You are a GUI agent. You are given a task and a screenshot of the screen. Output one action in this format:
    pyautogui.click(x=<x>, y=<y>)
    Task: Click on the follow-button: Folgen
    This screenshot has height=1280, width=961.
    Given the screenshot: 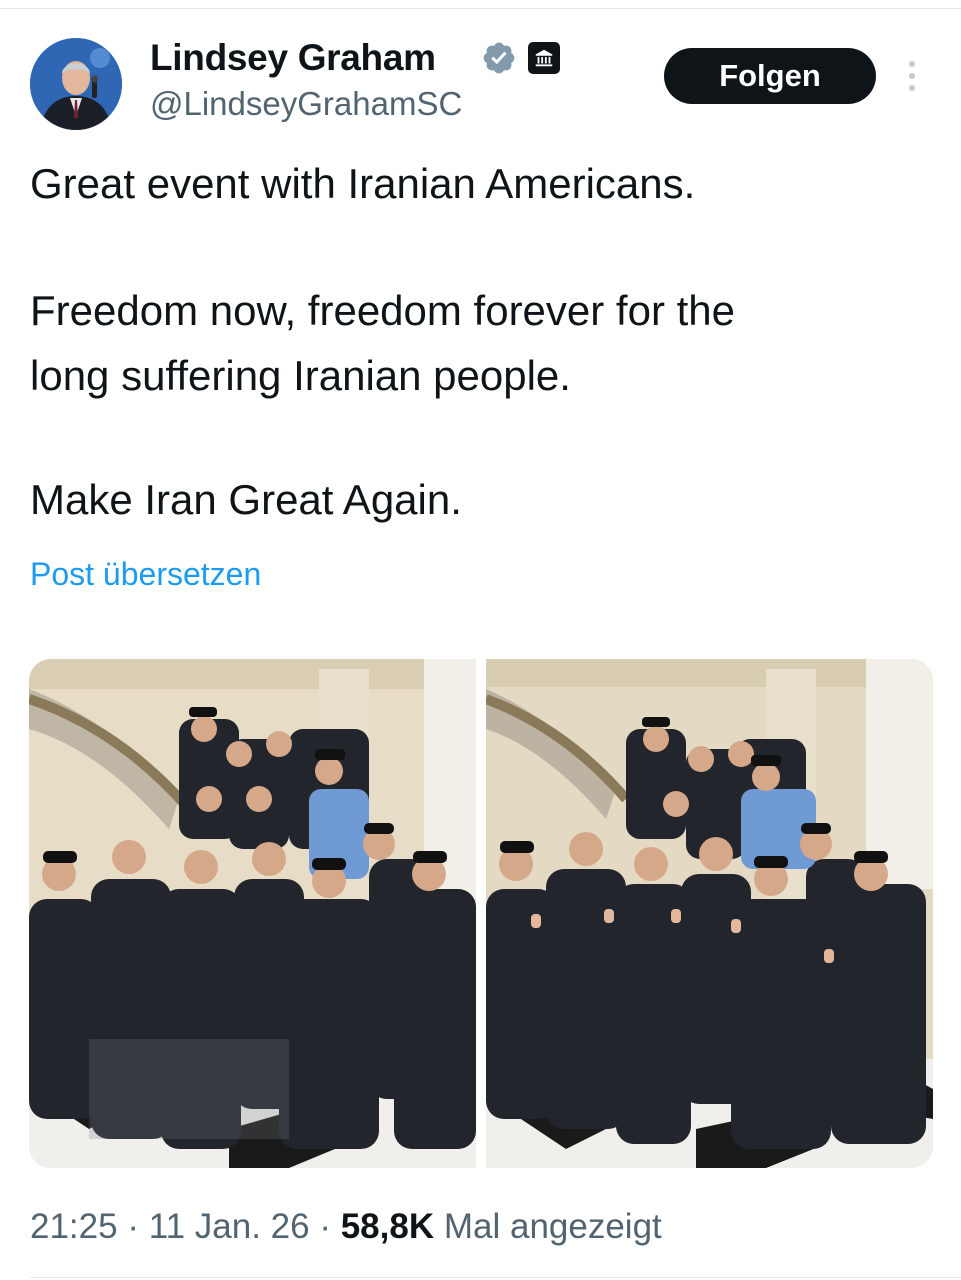 What is the action you would take?
    pyautogui.click(x=770, y=76)
    